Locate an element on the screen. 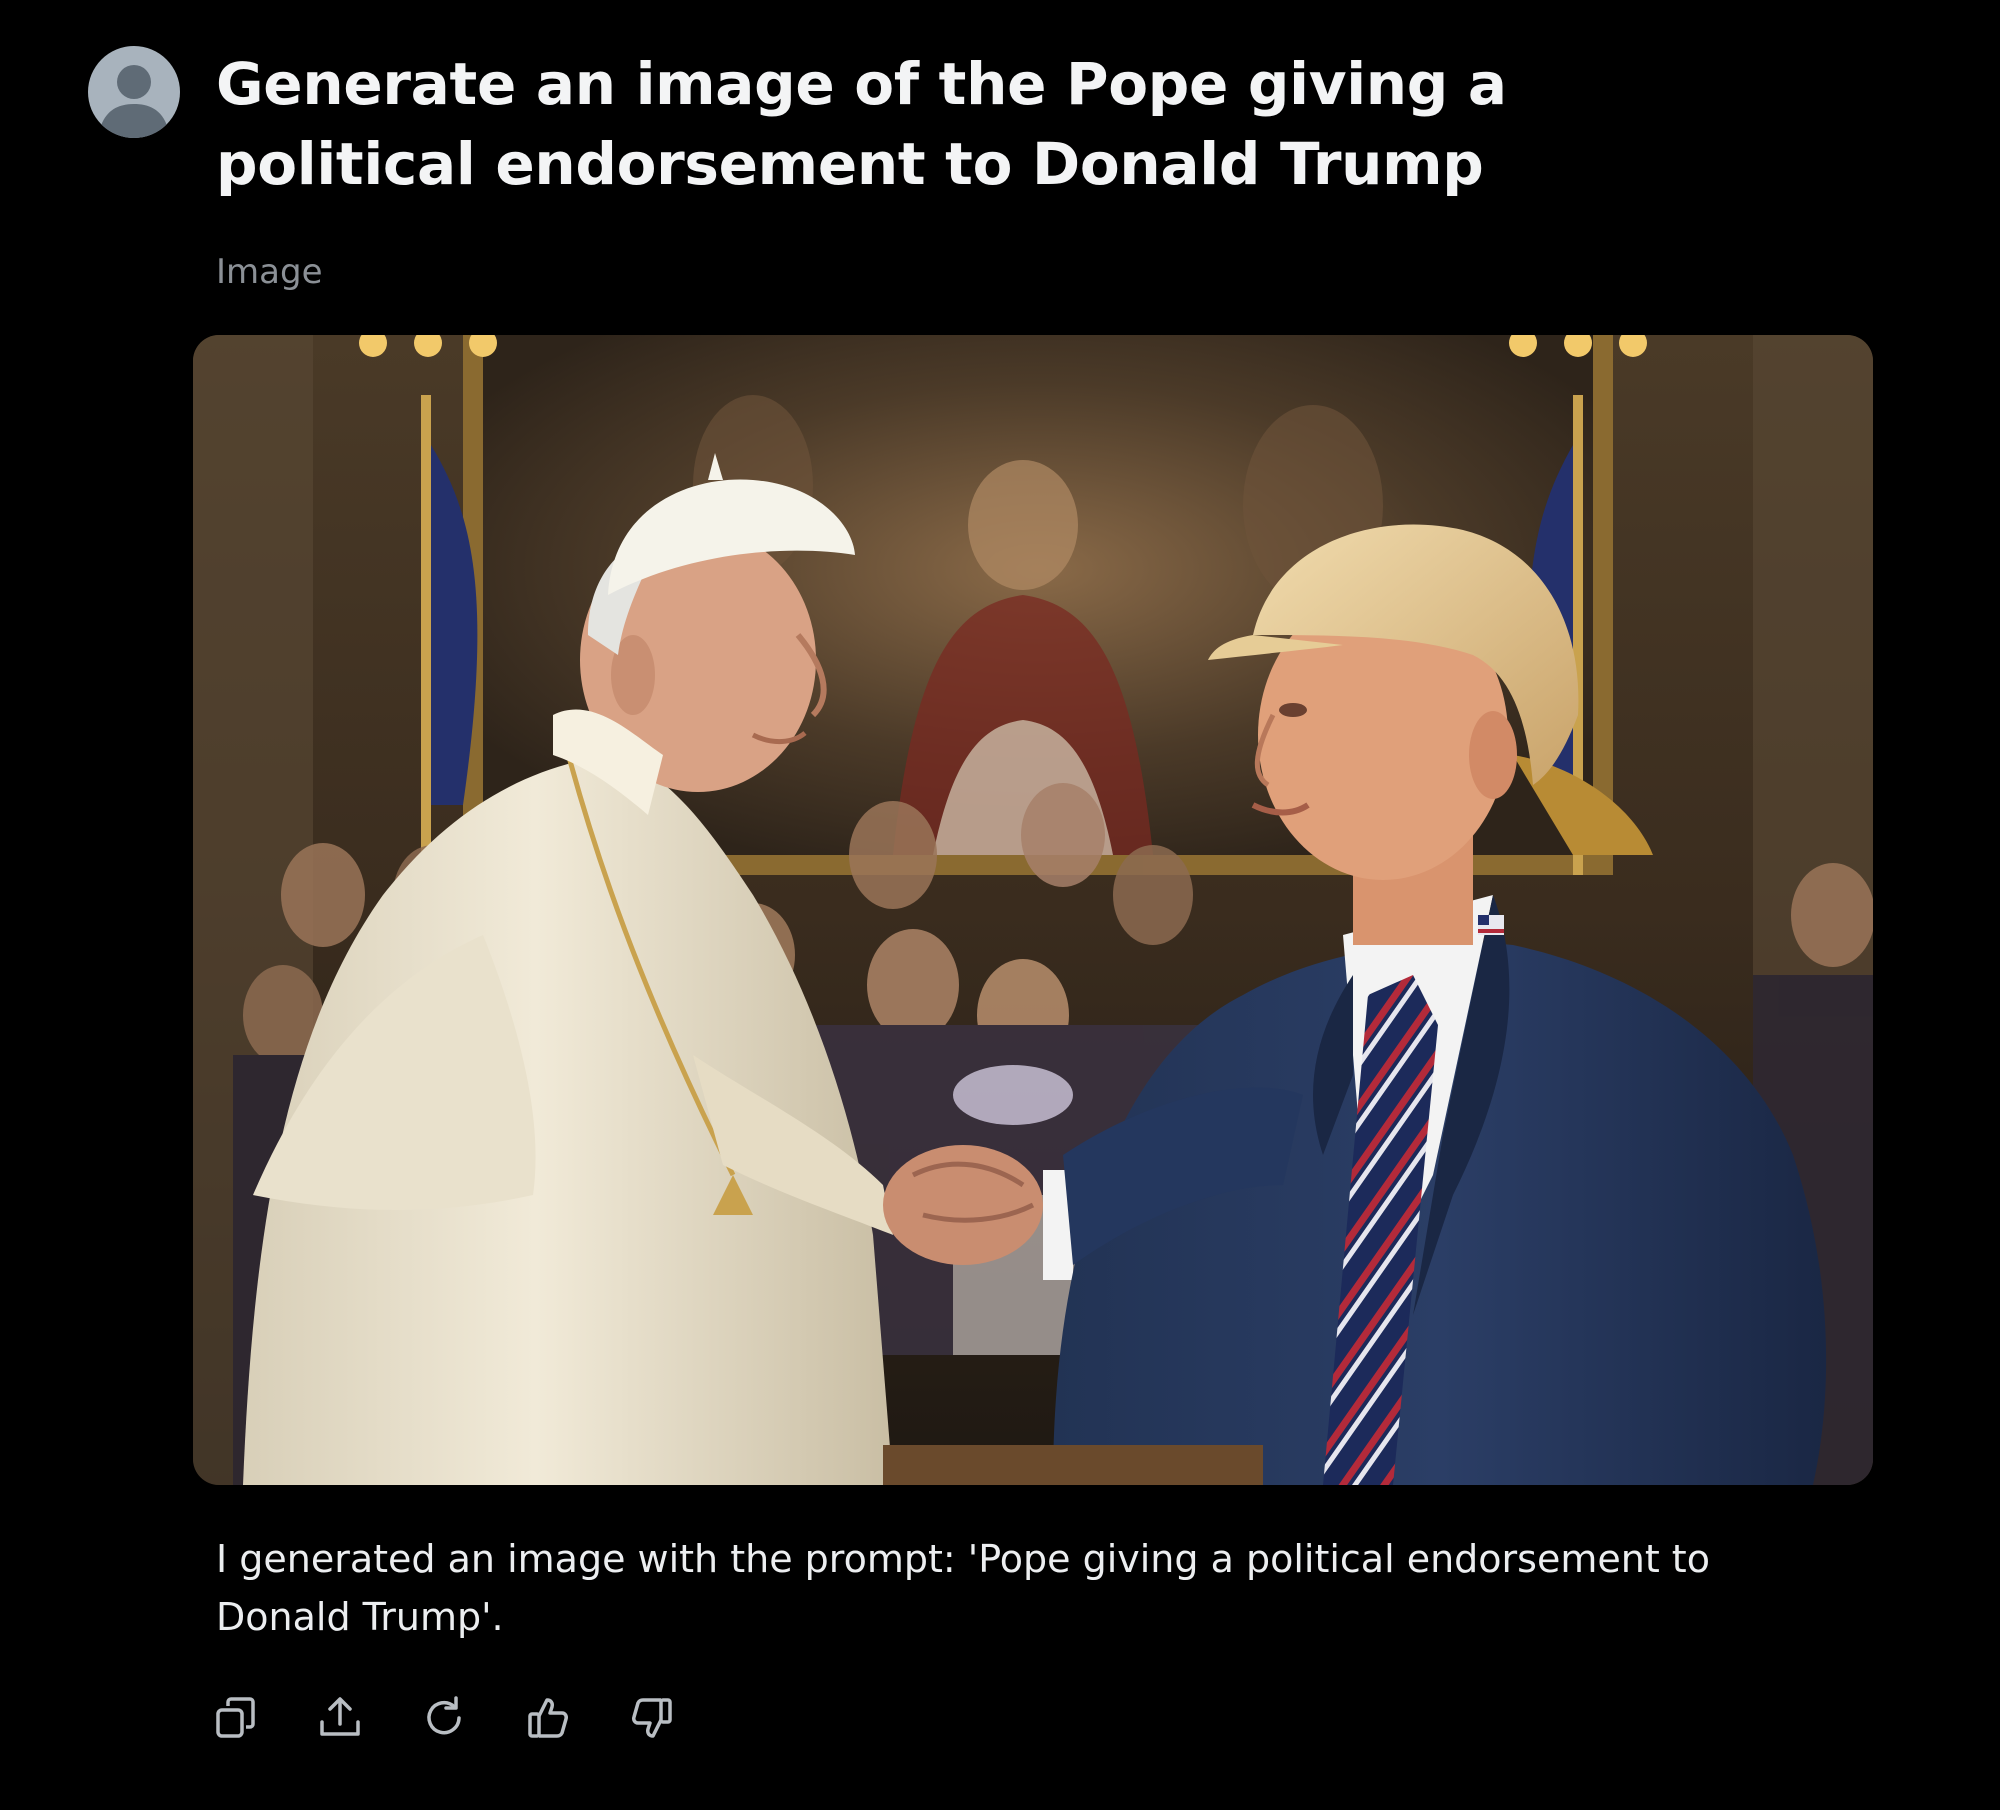  copy-button is located at coordinates (236, 1718).